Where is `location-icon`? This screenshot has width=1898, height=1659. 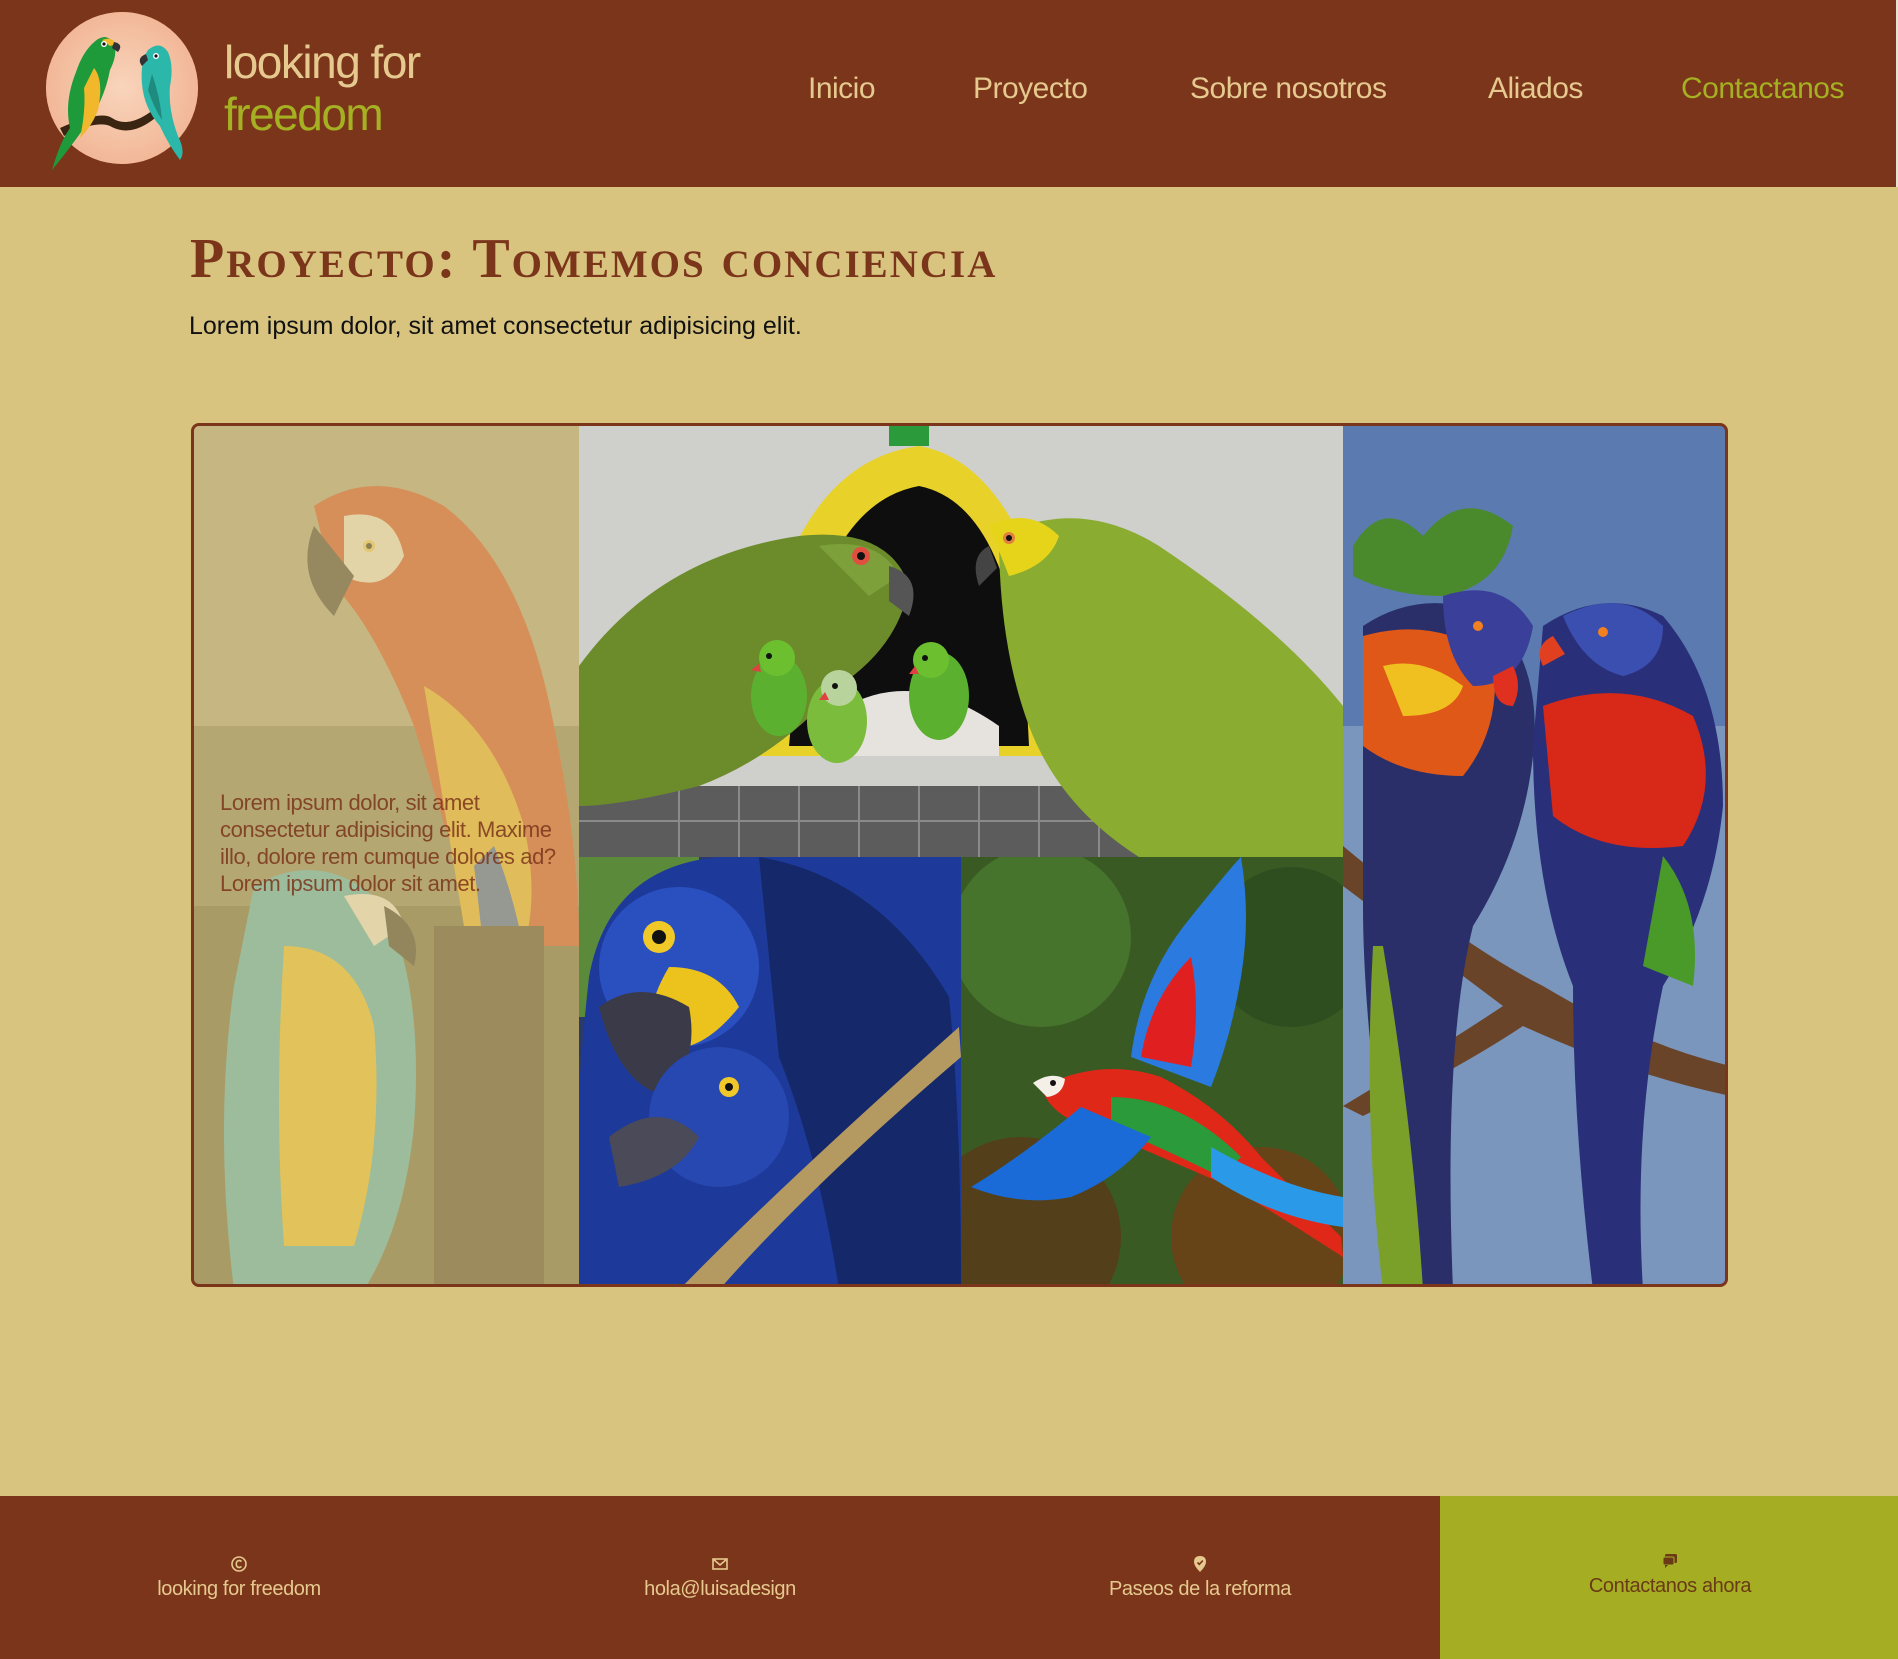
location-icon is located at coordinates (1200, 1564).